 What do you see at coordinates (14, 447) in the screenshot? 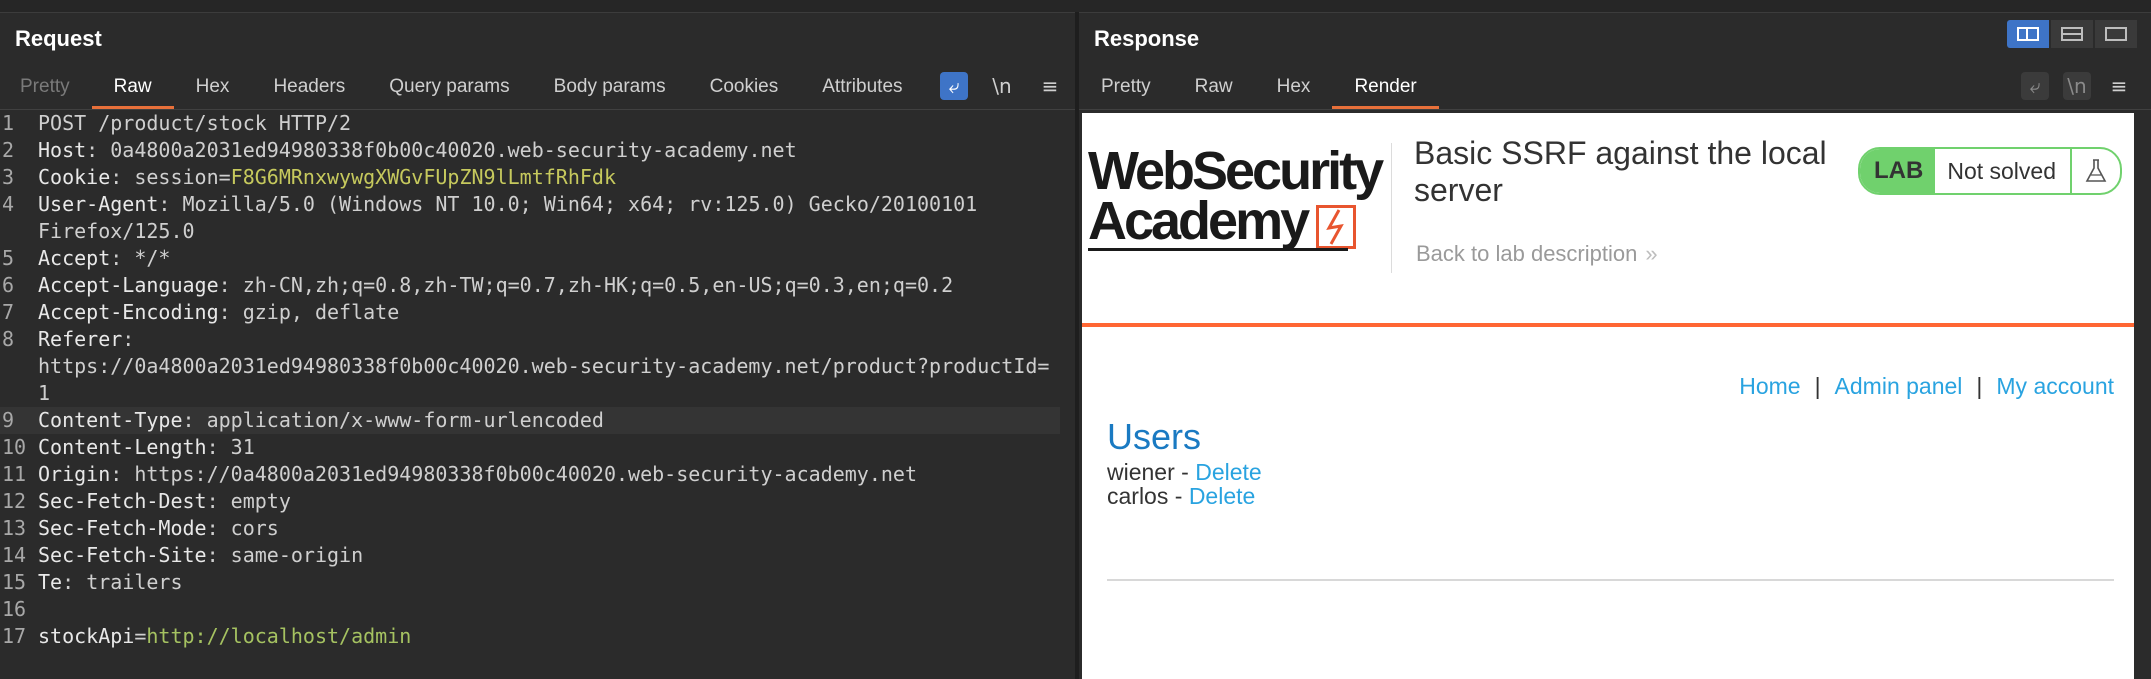
I see `line-number: 10` at bounding box center [14, 447].